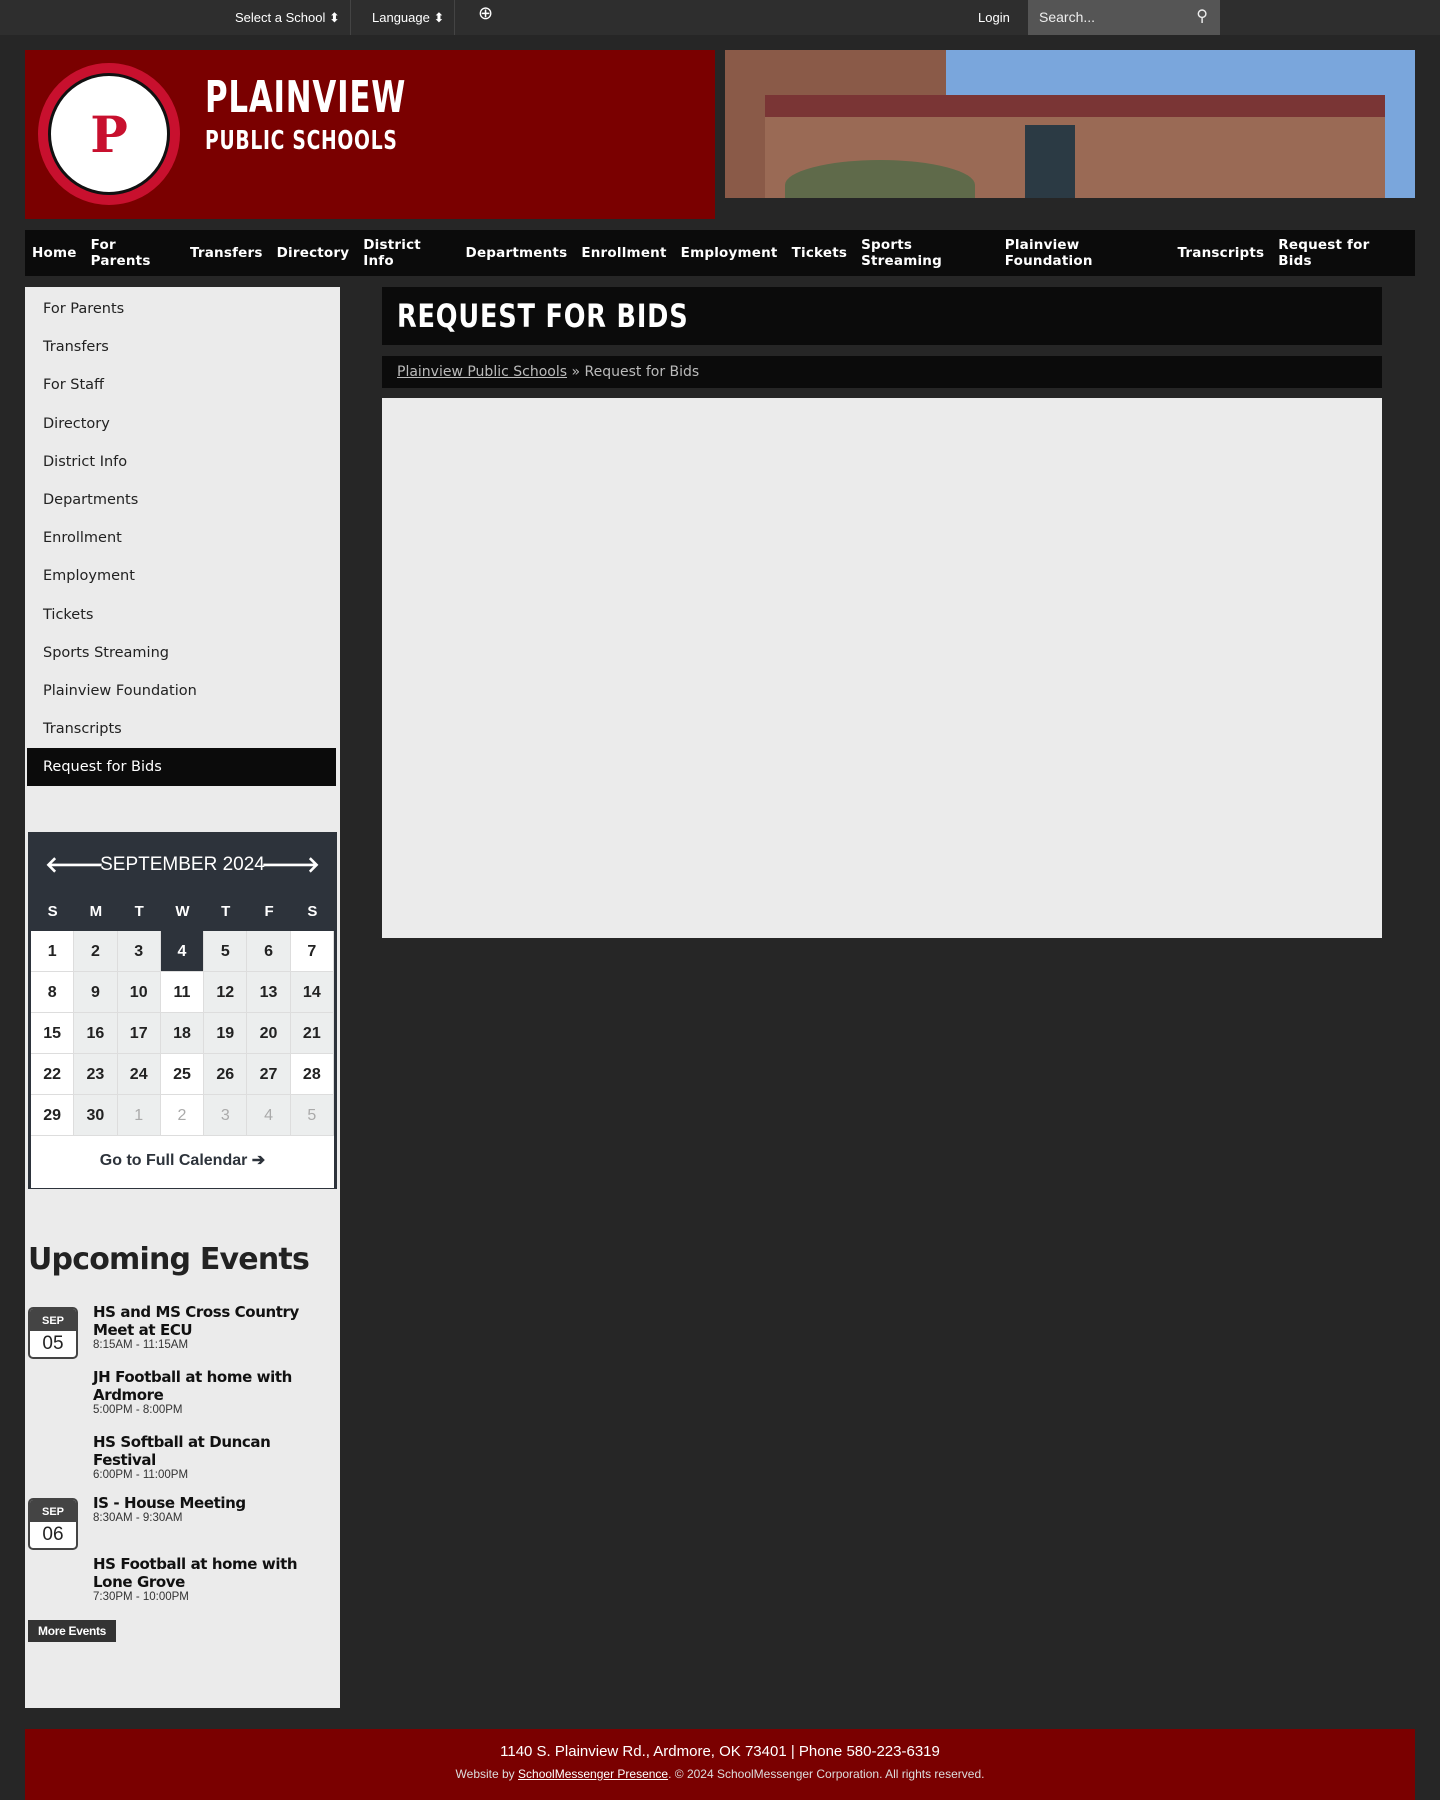 This screenshot has height=1800, width=1440. What do you see at coordinates (53, 992) in the screenshot?
I see `calendar-day: 8` at bounding box center [53, 992].